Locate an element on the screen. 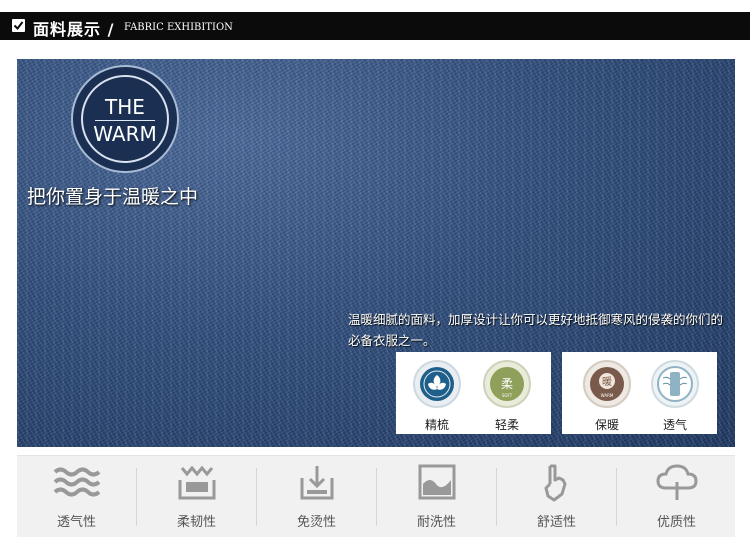 Image resolution: width=750 pixels, height=553 pixels. feature-washability: 耐洗性 is located at coordinates (436, 496).